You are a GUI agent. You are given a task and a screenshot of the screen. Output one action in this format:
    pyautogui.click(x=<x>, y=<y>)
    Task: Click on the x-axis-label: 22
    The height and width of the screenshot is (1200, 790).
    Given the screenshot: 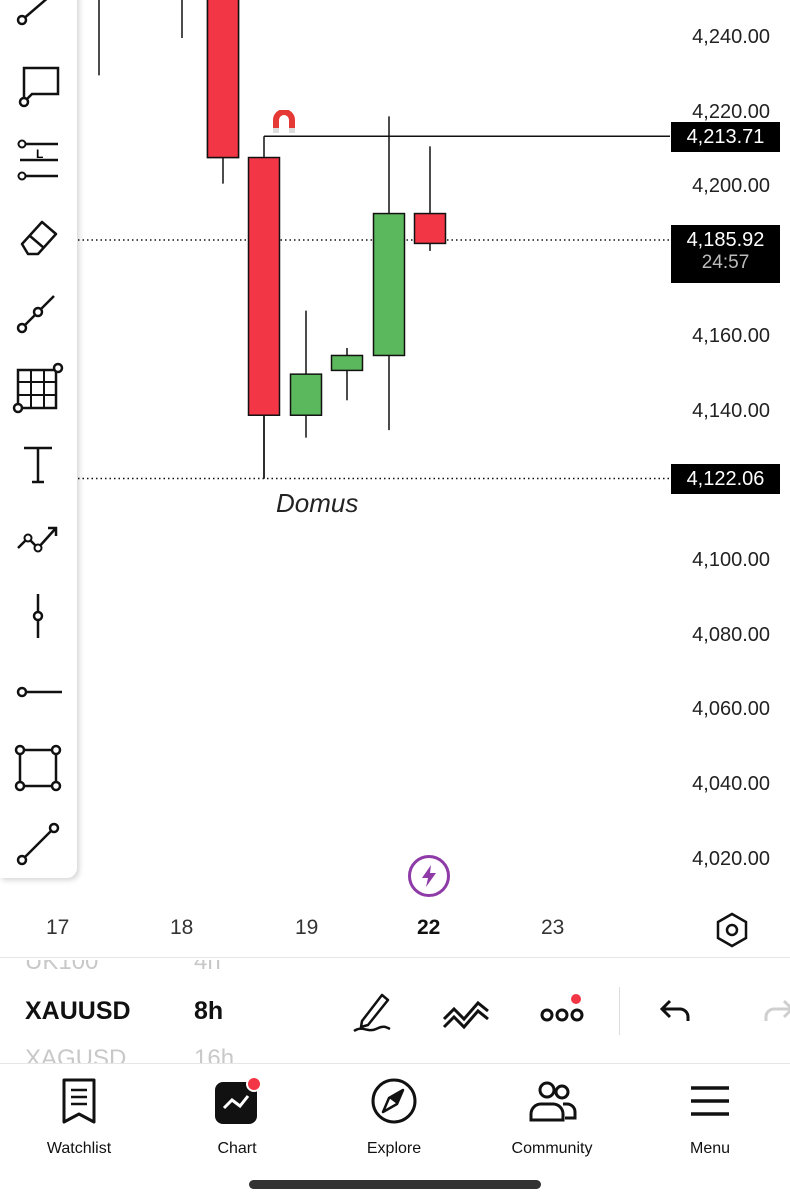 What is the action you would take?
    pyautogui.click(x=429, y=927)
    